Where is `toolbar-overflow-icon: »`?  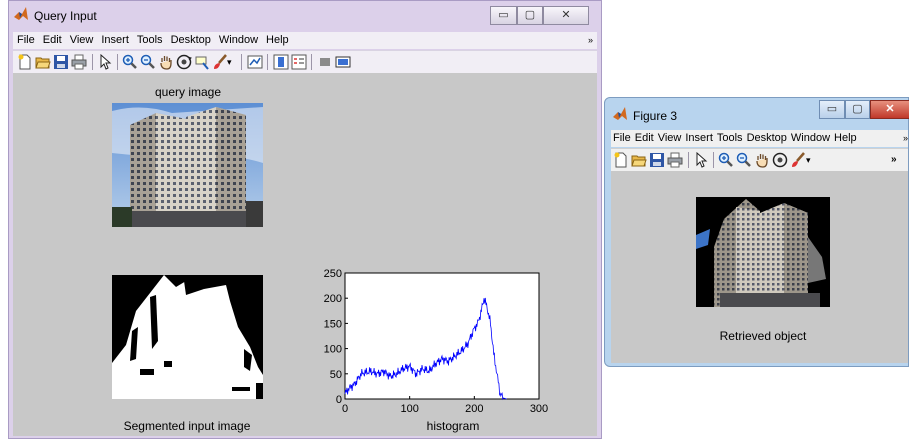 toolbar-overflow-icon: » is located at coordinates (897, 160).